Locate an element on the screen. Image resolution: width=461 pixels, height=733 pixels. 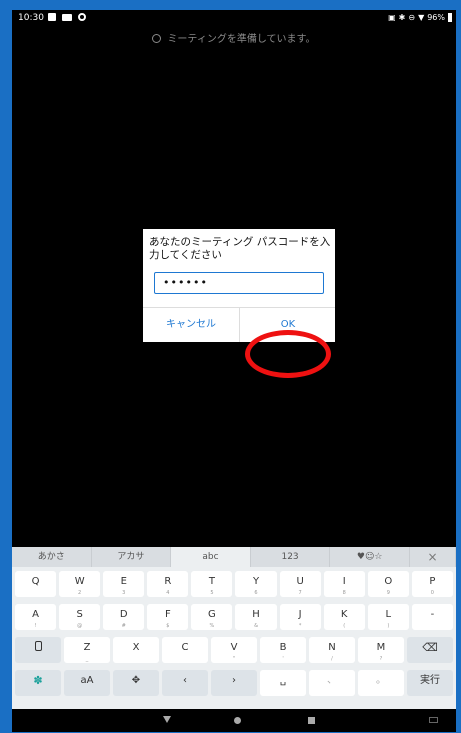
navigation-bar is located at coordinates (234, 720).